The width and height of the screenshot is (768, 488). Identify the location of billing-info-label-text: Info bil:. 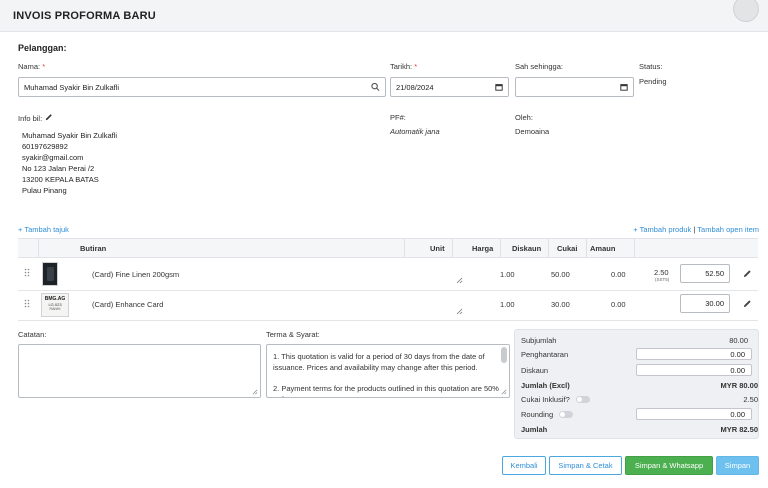
(30, 118).